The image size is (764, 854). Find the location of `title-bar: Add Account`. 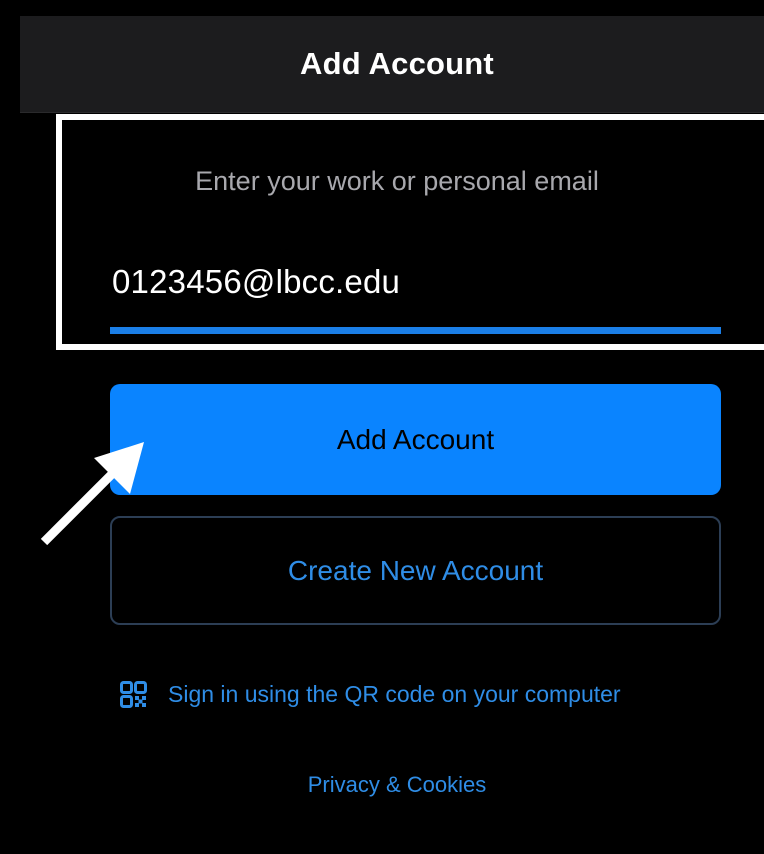

title-bar: Add Account is located at coordinates (392, 64).